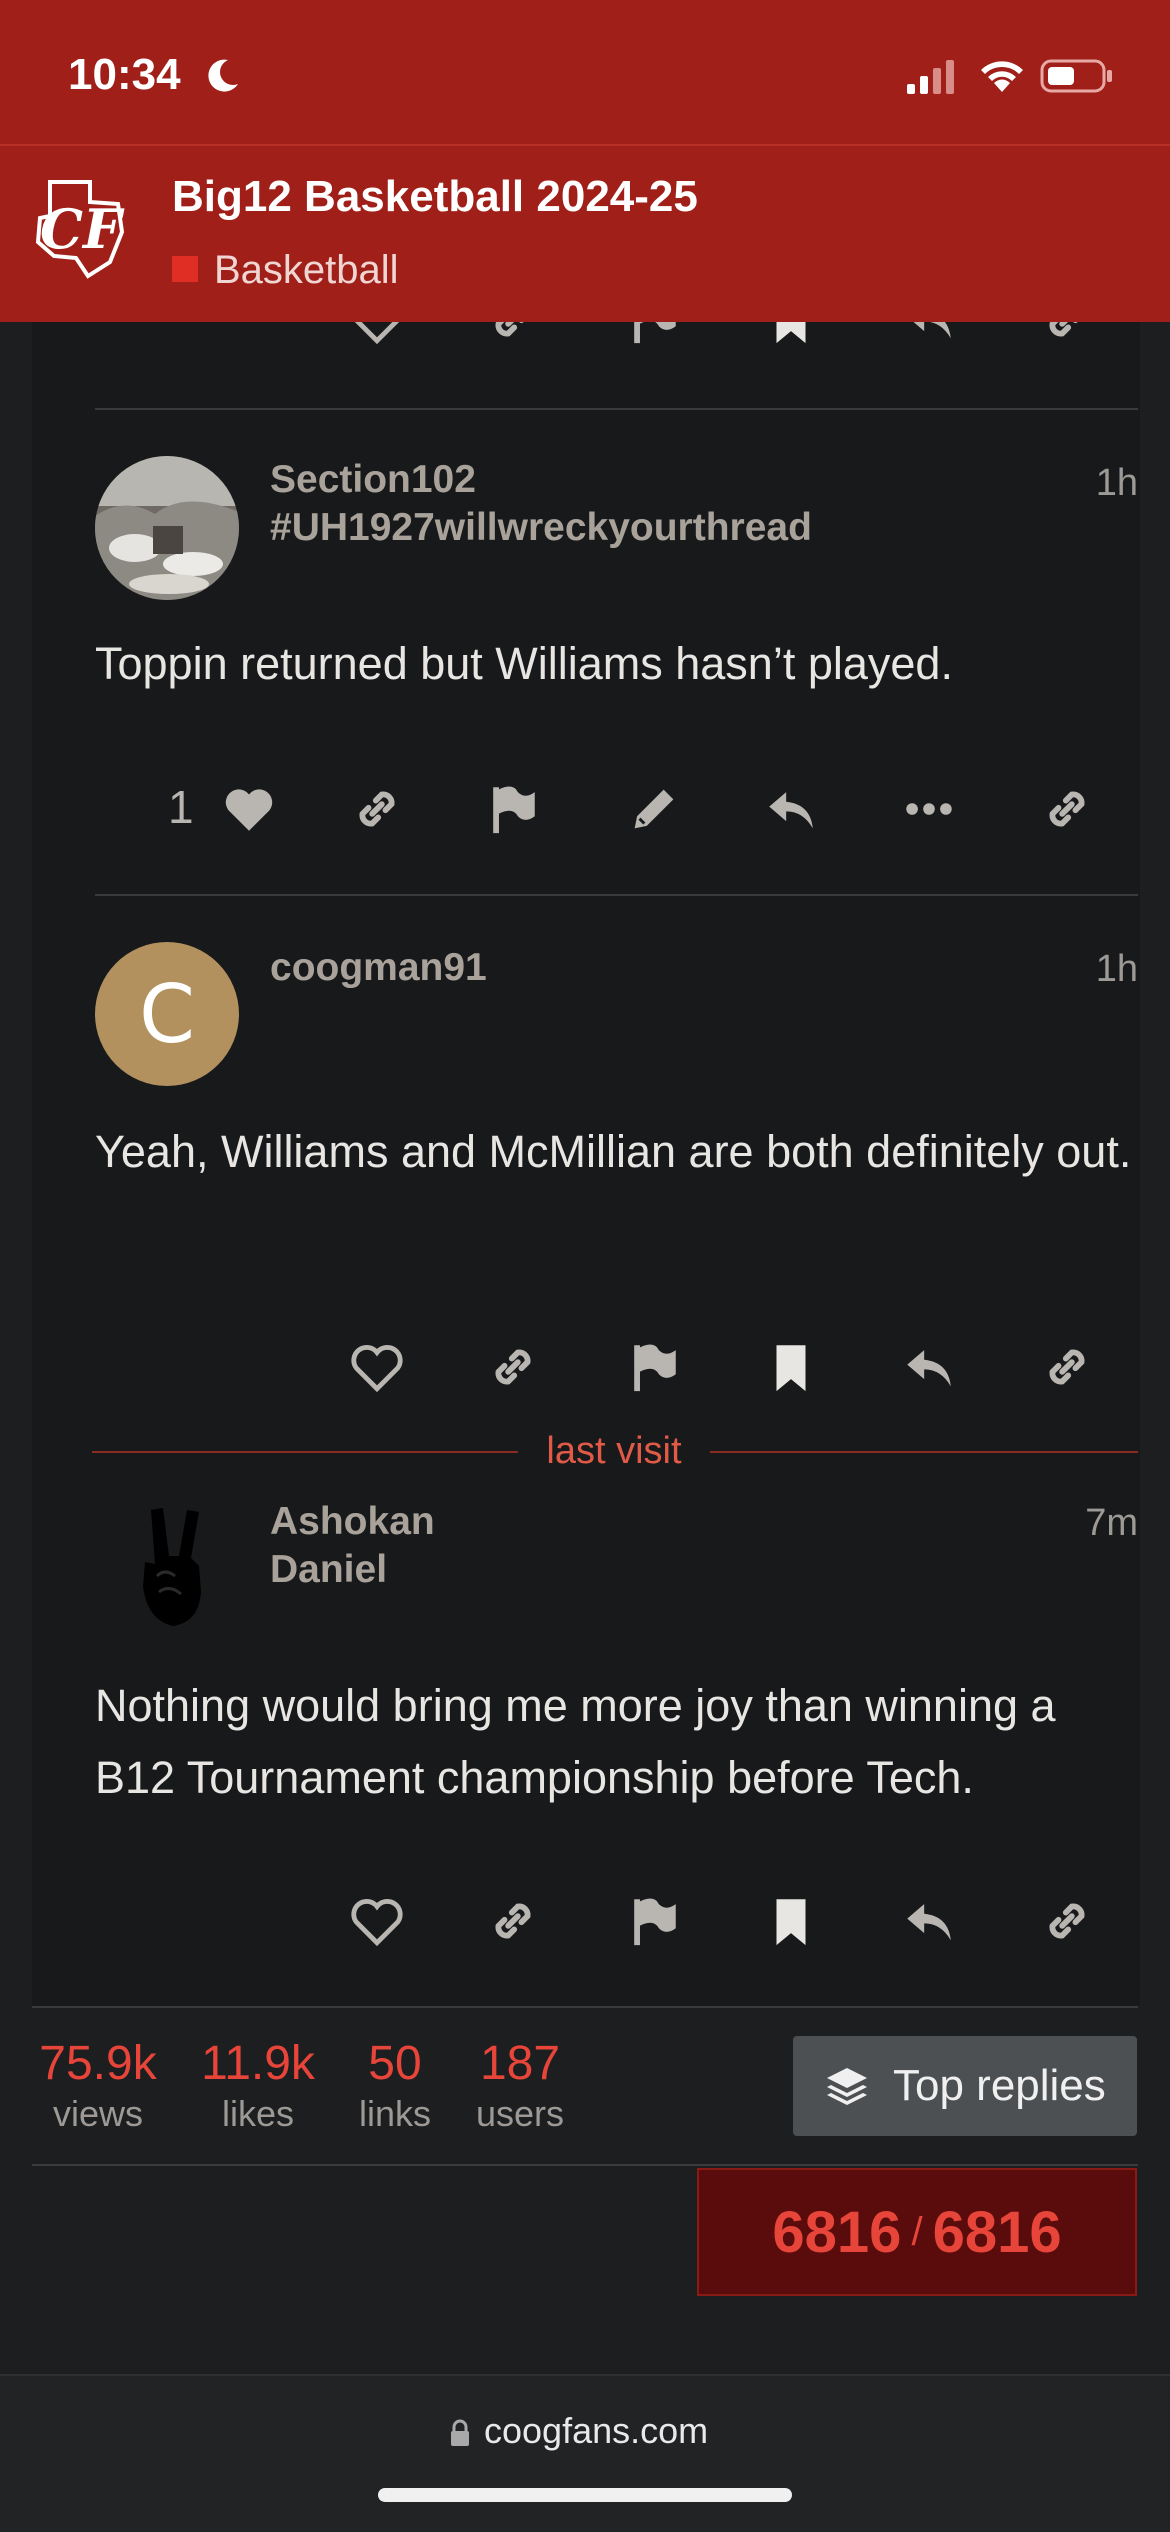  Describe the element at coordinates (585, 145) in the screenshot. I see `header-divider` at that location.